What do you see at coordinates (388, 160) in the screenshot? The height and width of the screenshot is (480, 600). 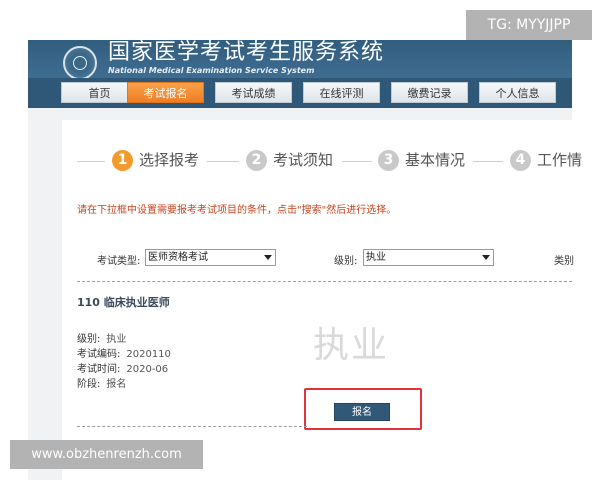 I see `step-3-number: 3` at bounding box center [388, 160].